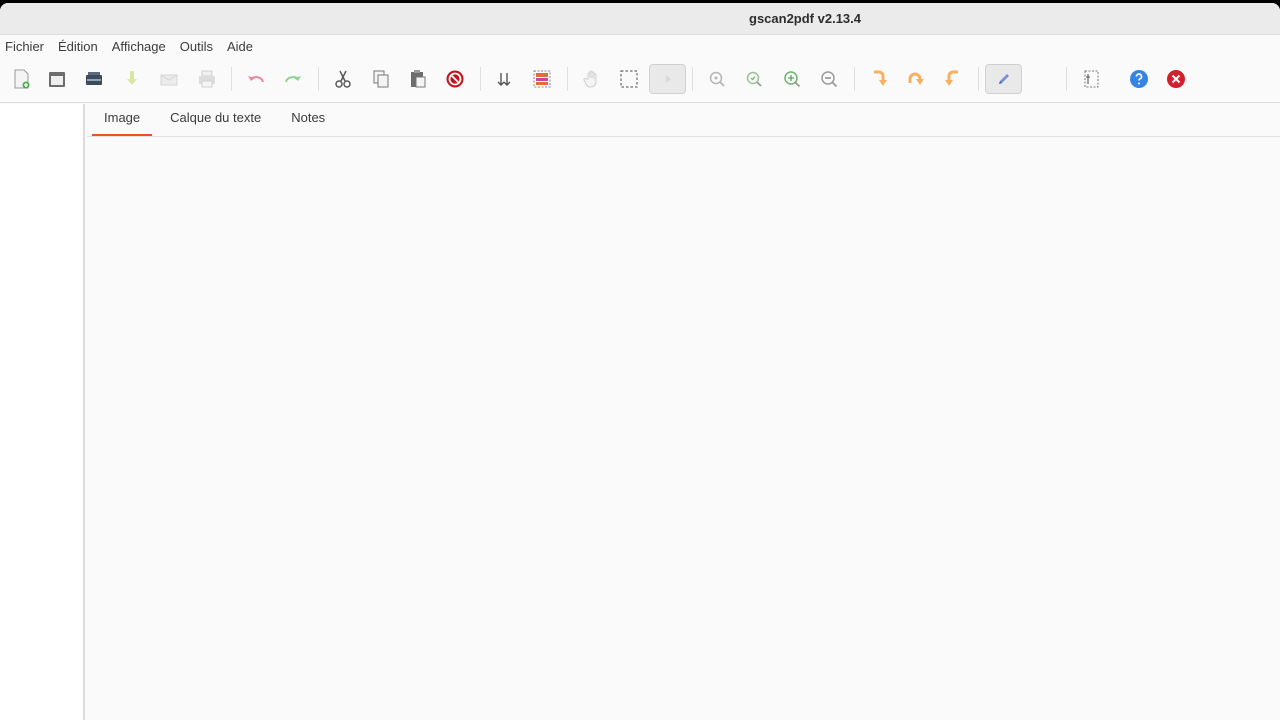 This screenshot has height=720, width=1280. I want to click on edit-button, so click(1003, 79).